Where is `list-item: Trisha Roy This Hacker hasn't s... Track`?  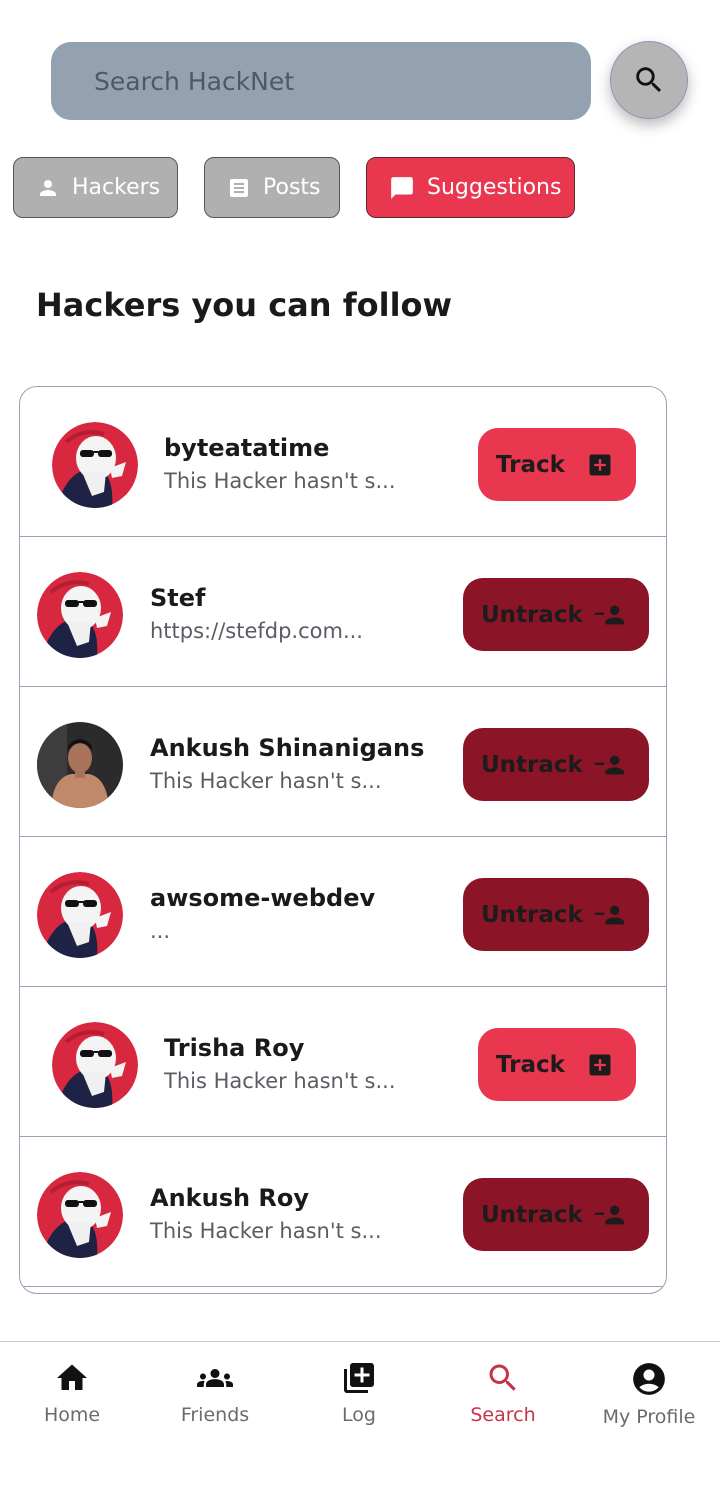 list-item: Trisha Roy This Hacker hasn't s... Track is located at coordinates (343, 1062).